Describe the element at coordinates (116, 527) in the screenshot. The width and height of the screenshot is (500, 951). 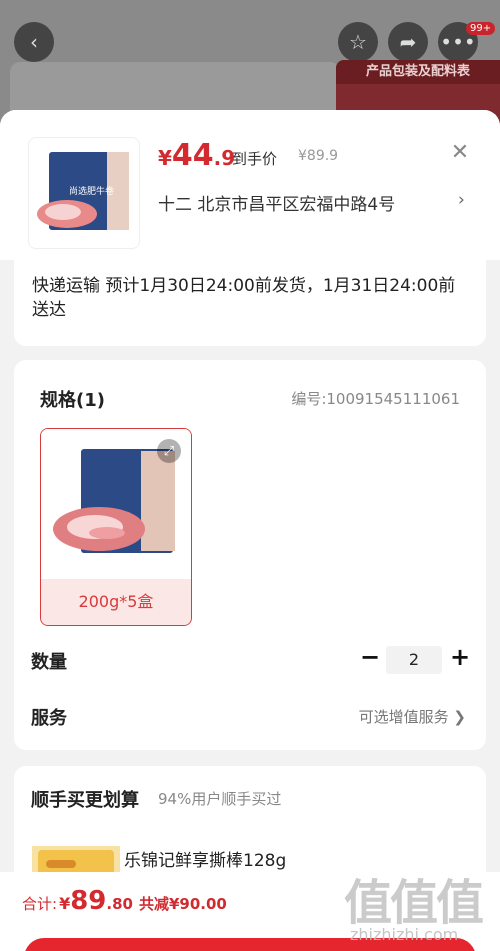
I see `spec-option: ⤢ 200g*5盒` at that location.